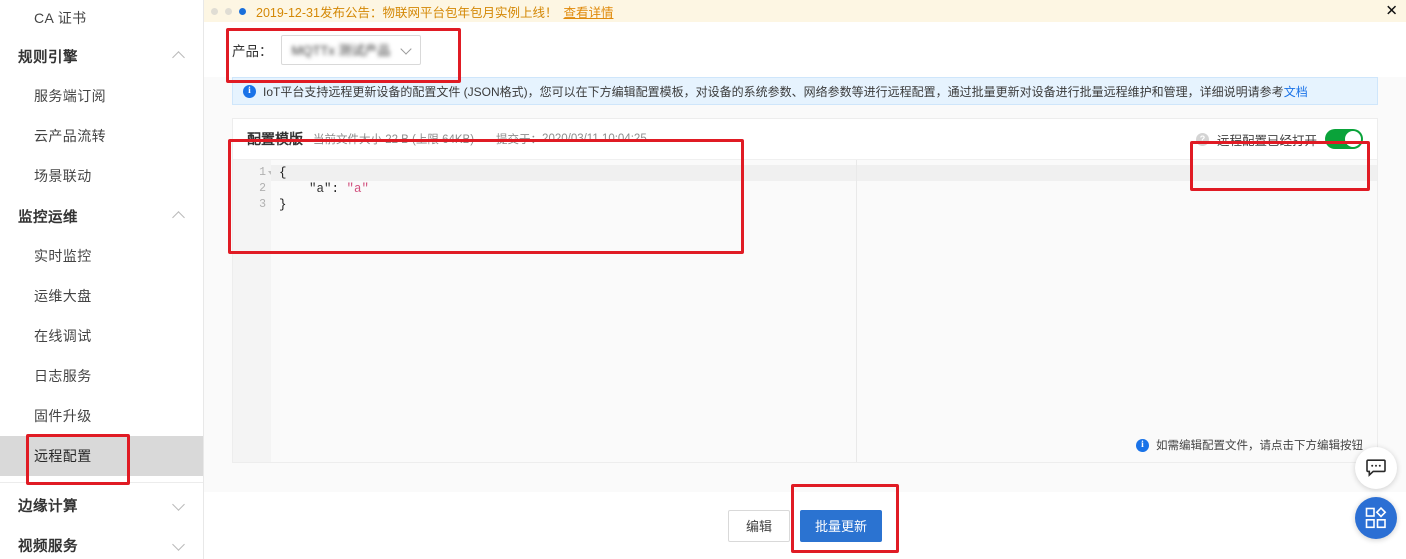  Describe the element at coordinates (1391, 11) in the screenshot. I see `close-icon: ✕` at that location.